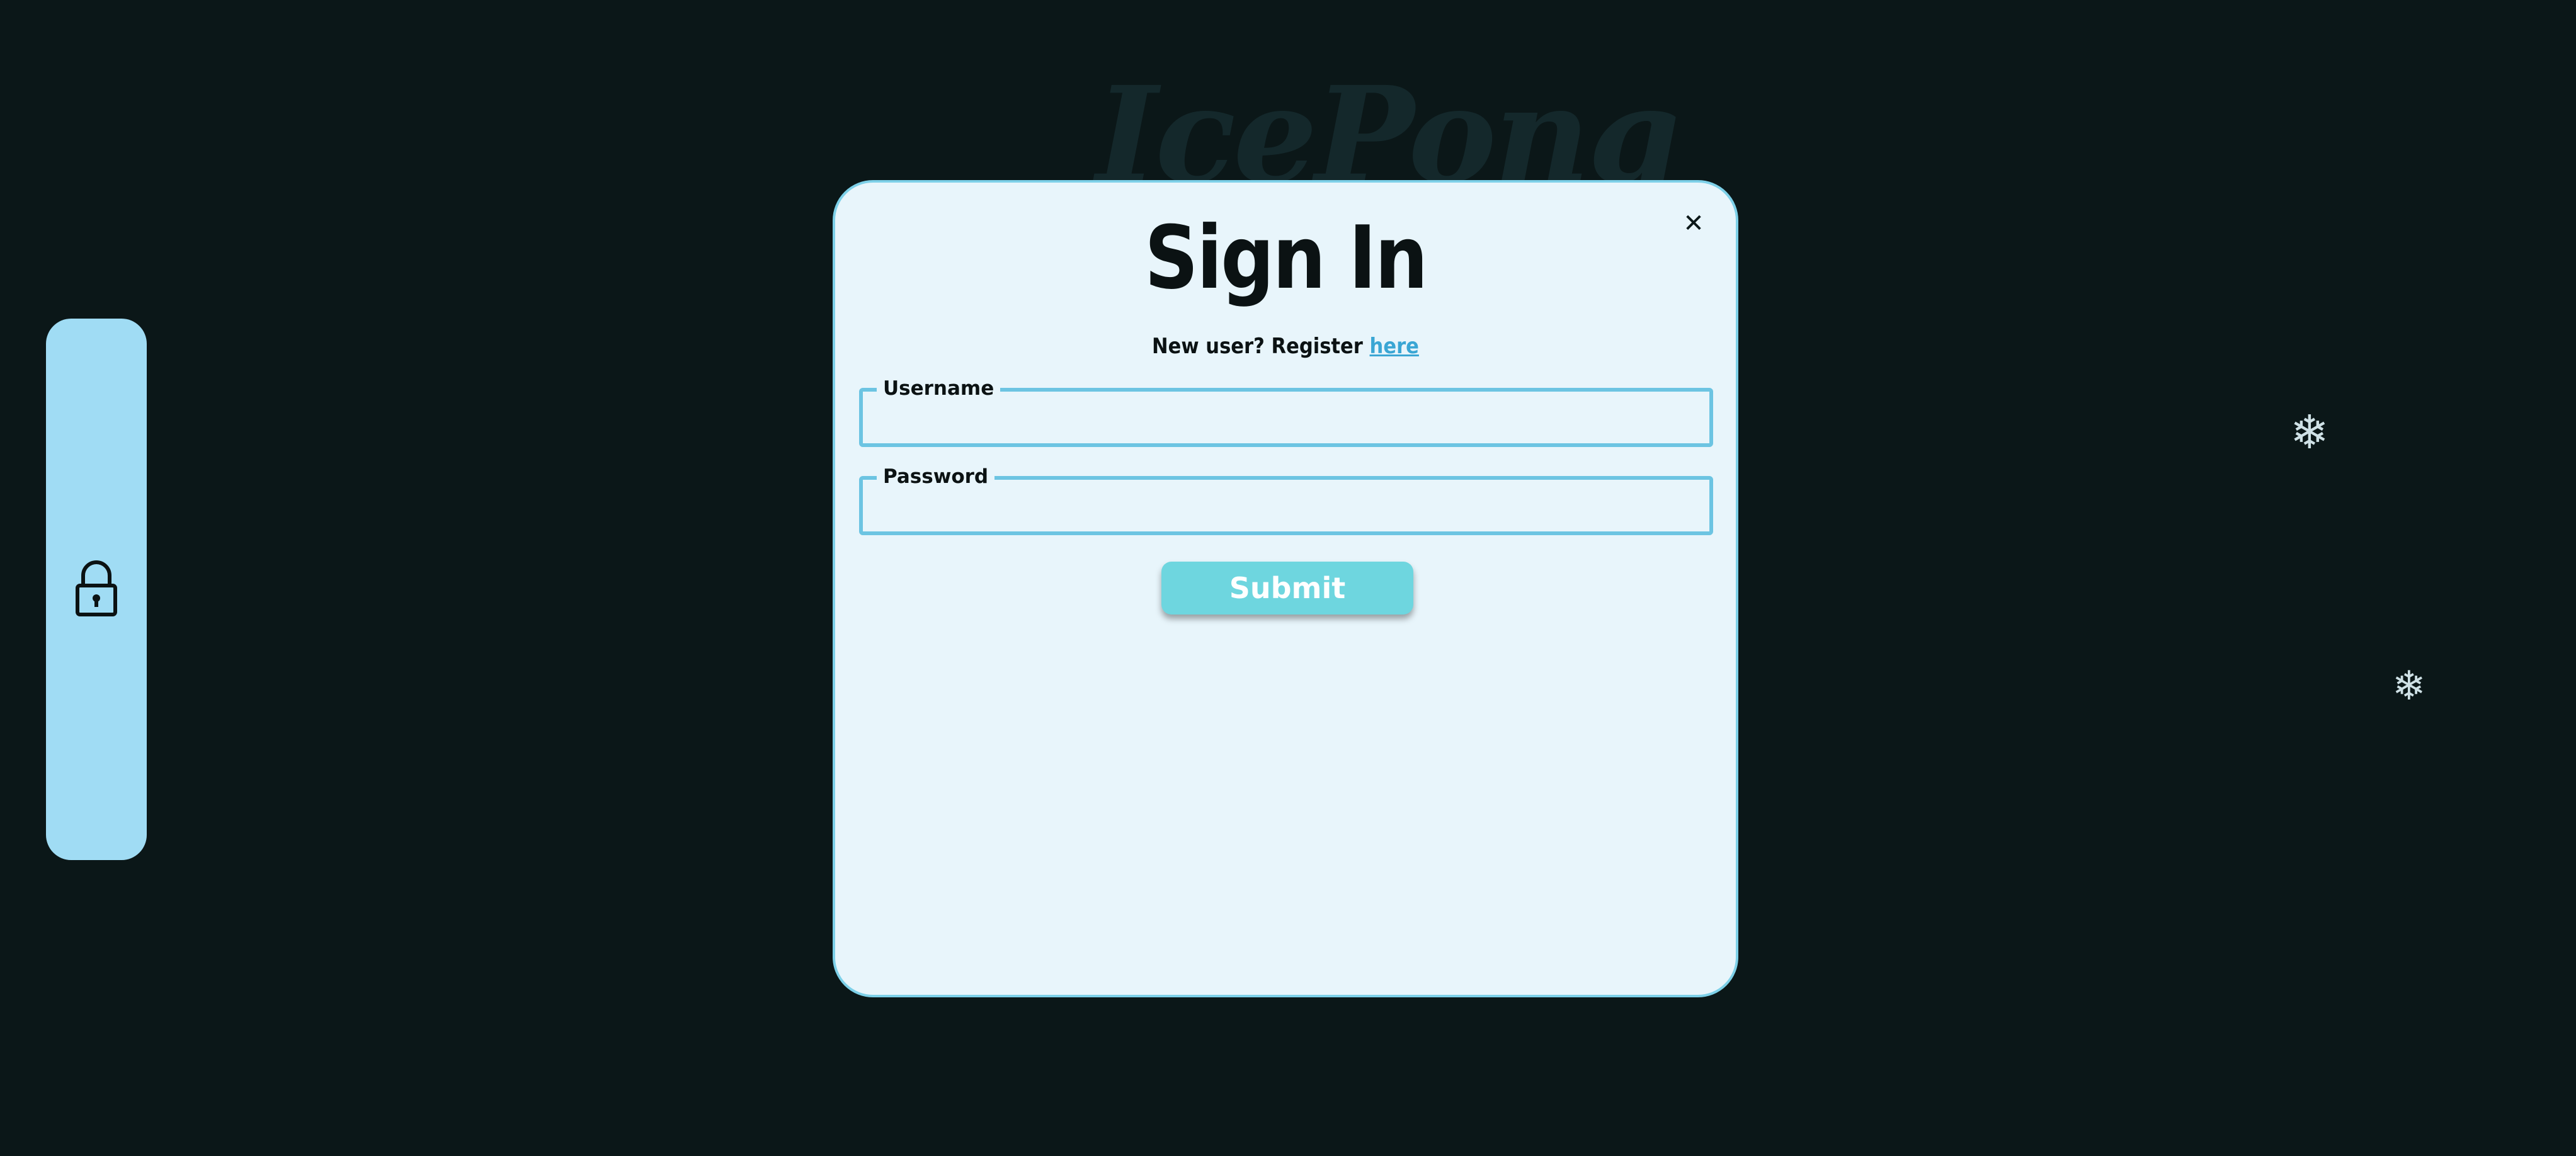 The image size is (2576, 1156). I want to click on username-field: Username, so click(1286, 410).